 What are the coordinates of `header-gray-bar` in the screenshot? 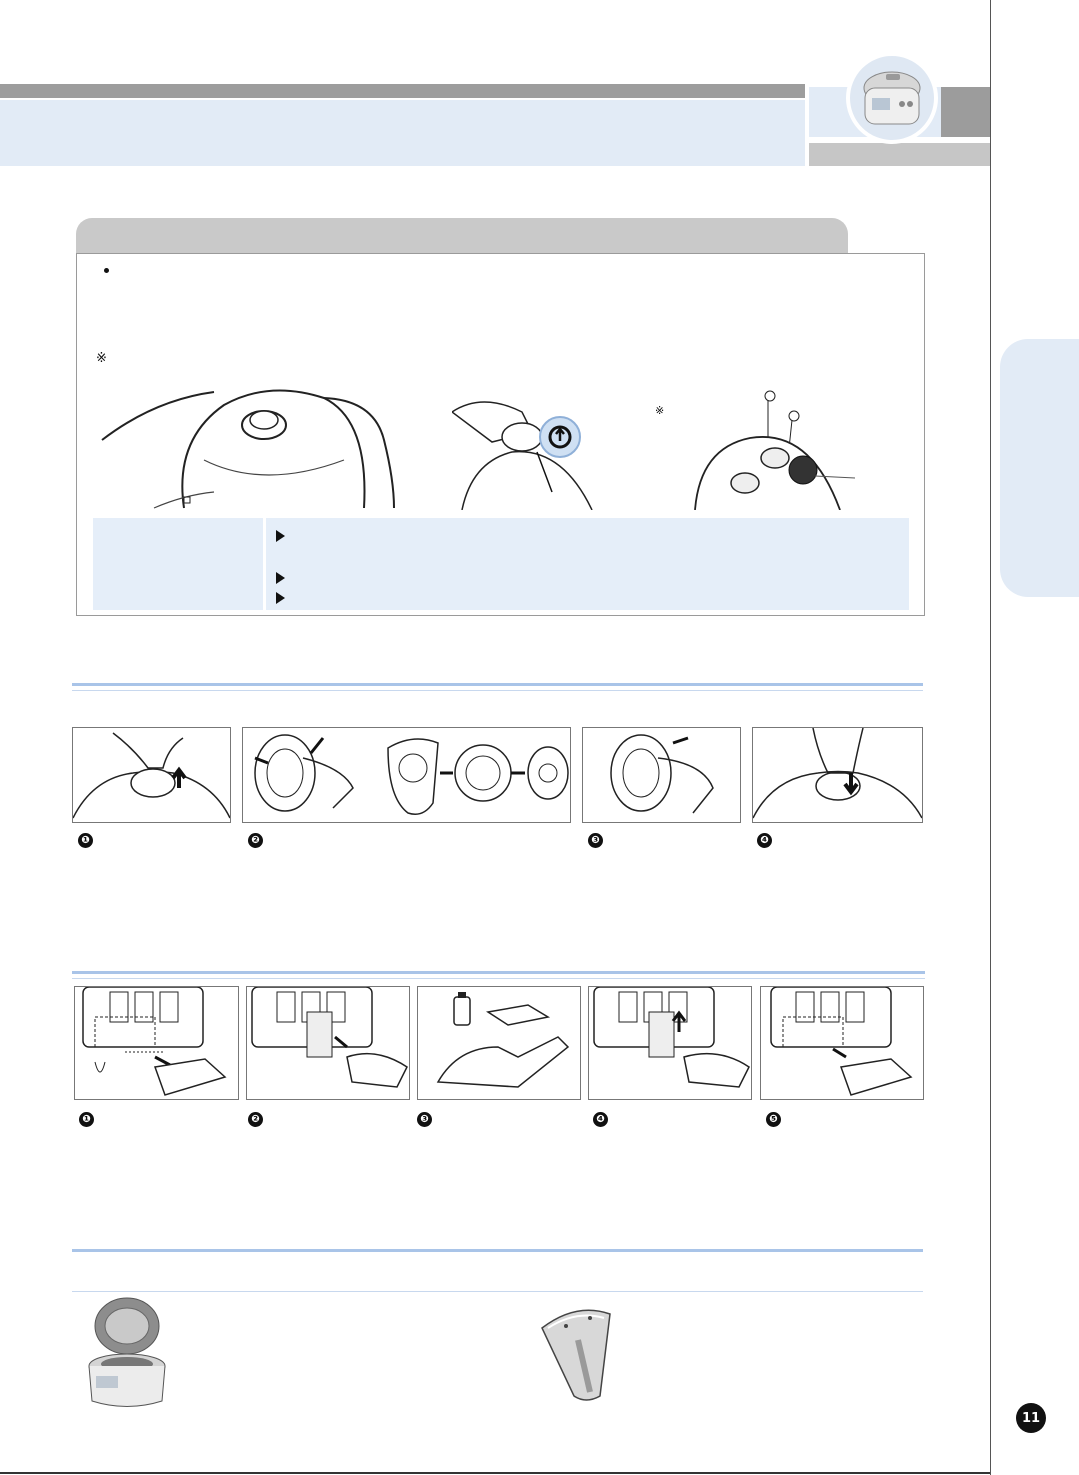 It's located at (402, 91).